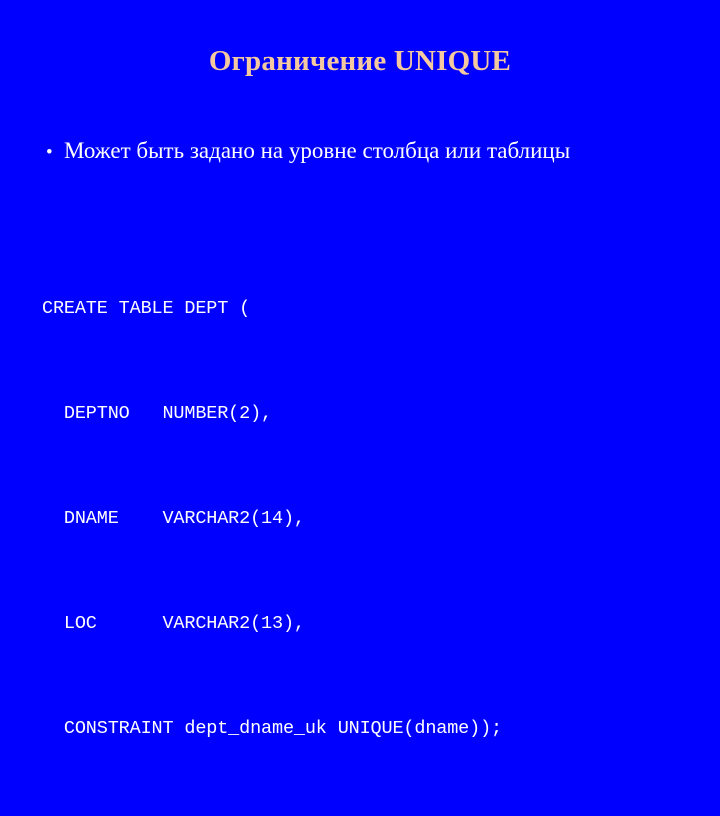  Describe the element at coordinates (157, 413) in the screenshot. I see `code-line: DEPTNO NUMBER(2),` at that location.